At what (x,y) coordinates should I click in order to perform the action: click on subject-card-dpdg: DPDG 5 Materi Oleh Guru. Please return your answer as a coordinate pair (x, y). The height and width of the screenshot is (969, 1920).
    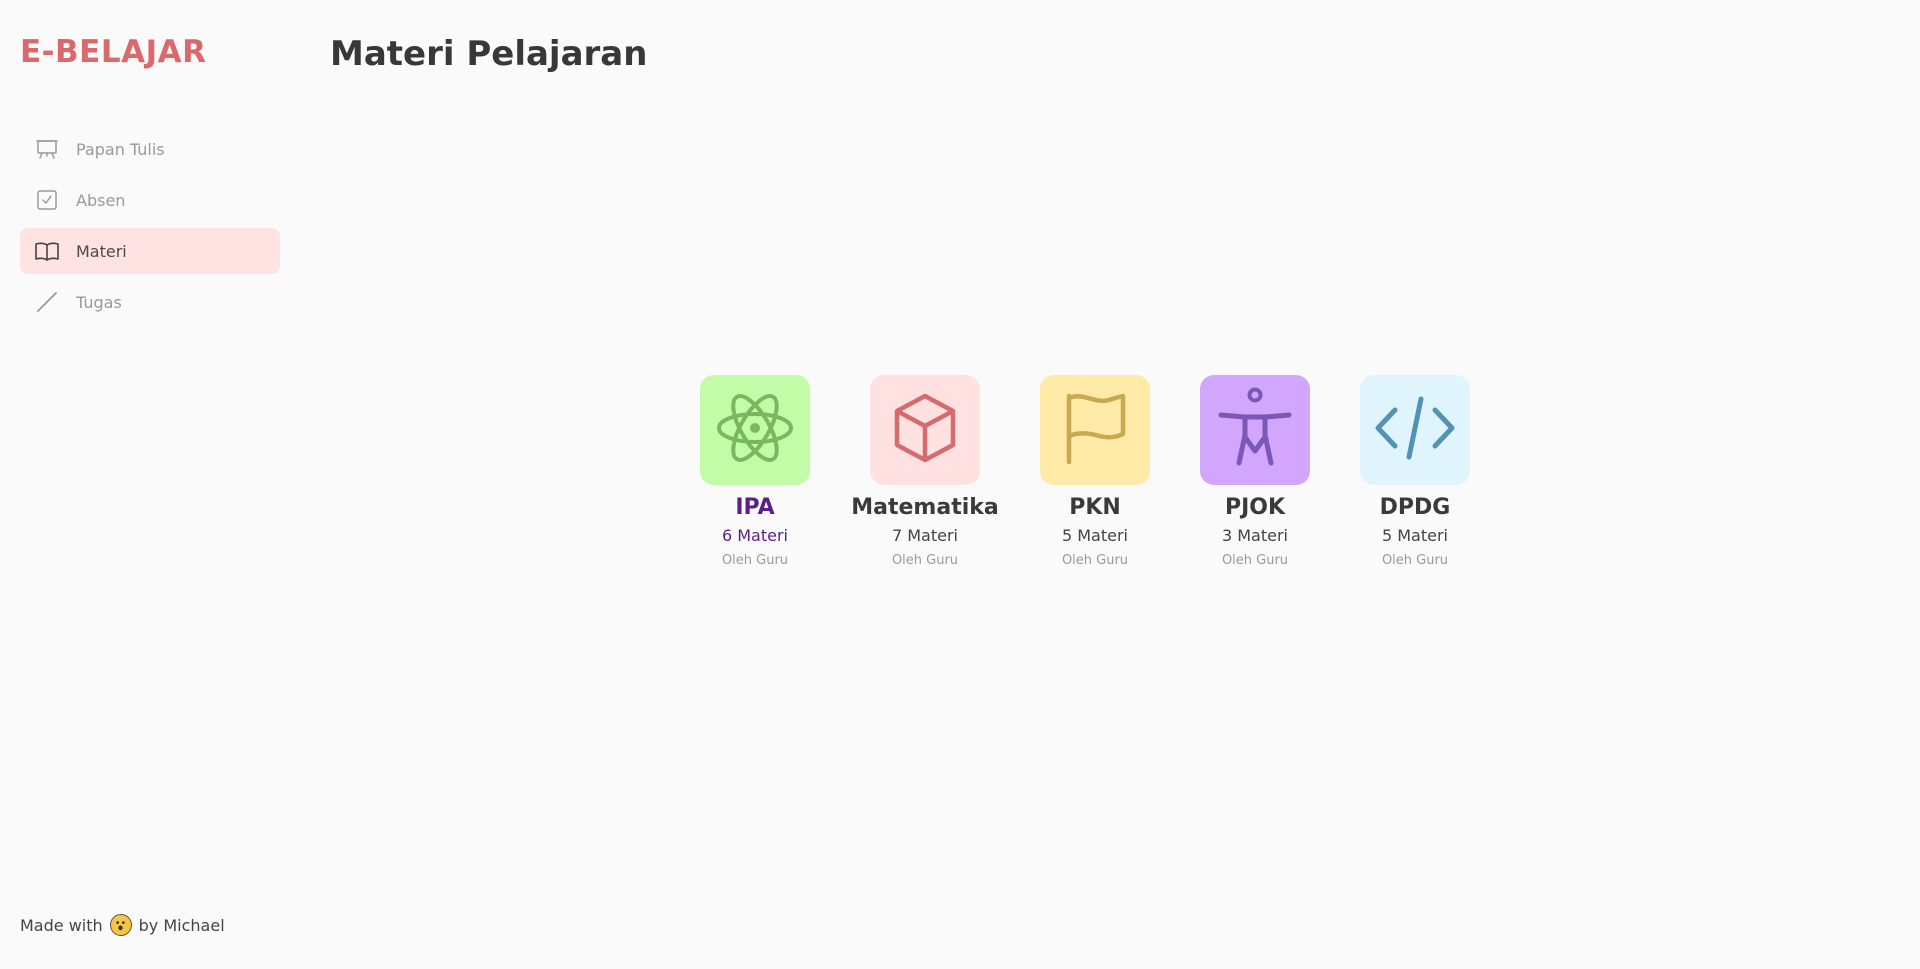
    Looking at the image, I should click on (1415, 471).